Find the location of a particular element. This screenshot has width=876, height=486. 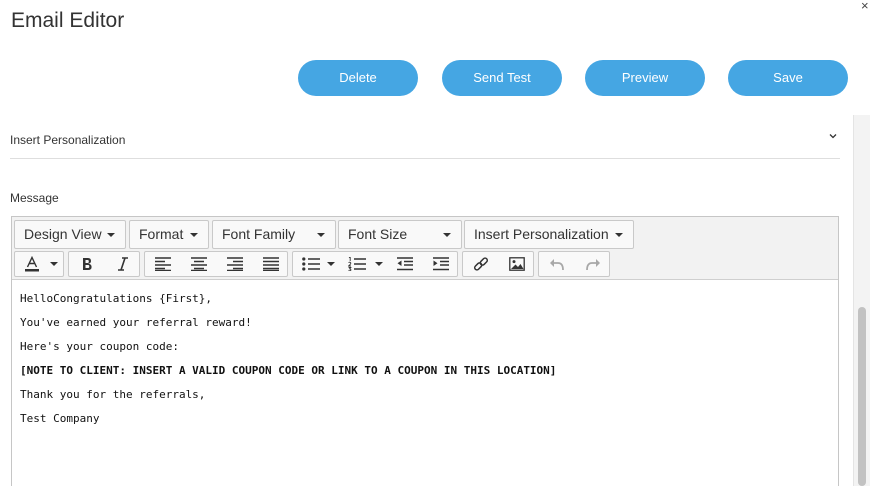

font-color-caret-icon is located at coordinates (54, 264).